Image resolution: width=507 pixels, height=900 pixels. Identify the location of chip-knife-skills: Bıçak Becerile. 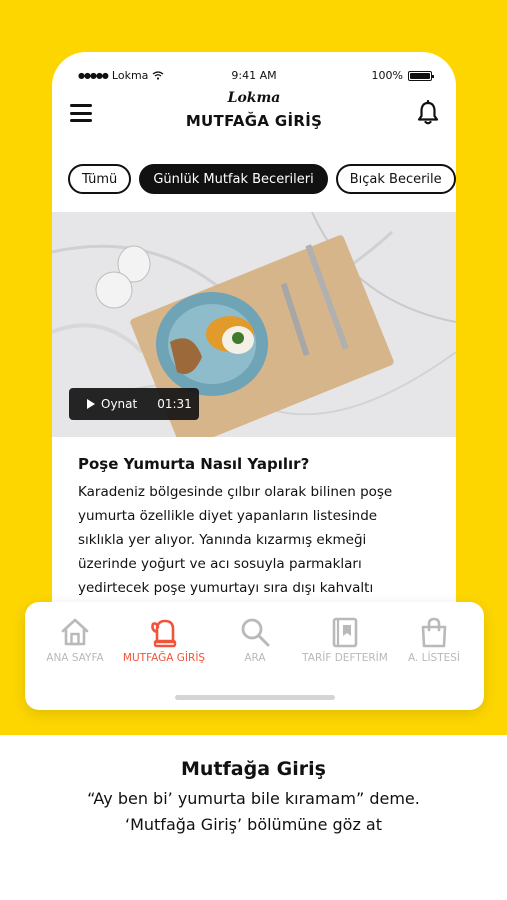
(395, 179).